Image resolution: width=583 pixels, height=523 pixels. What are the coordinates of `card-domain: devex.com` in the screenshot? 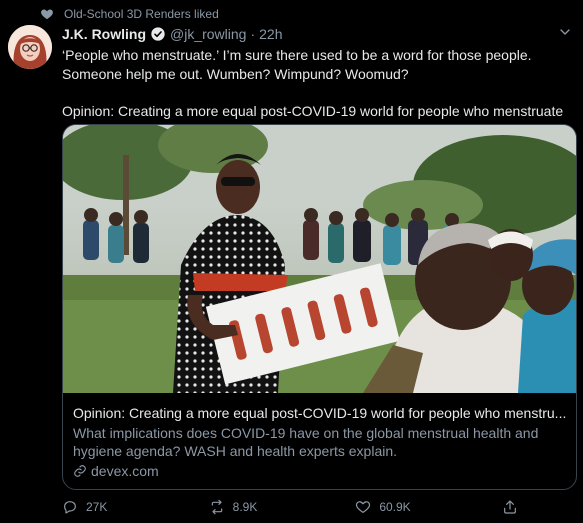 It's located at (320, 471).